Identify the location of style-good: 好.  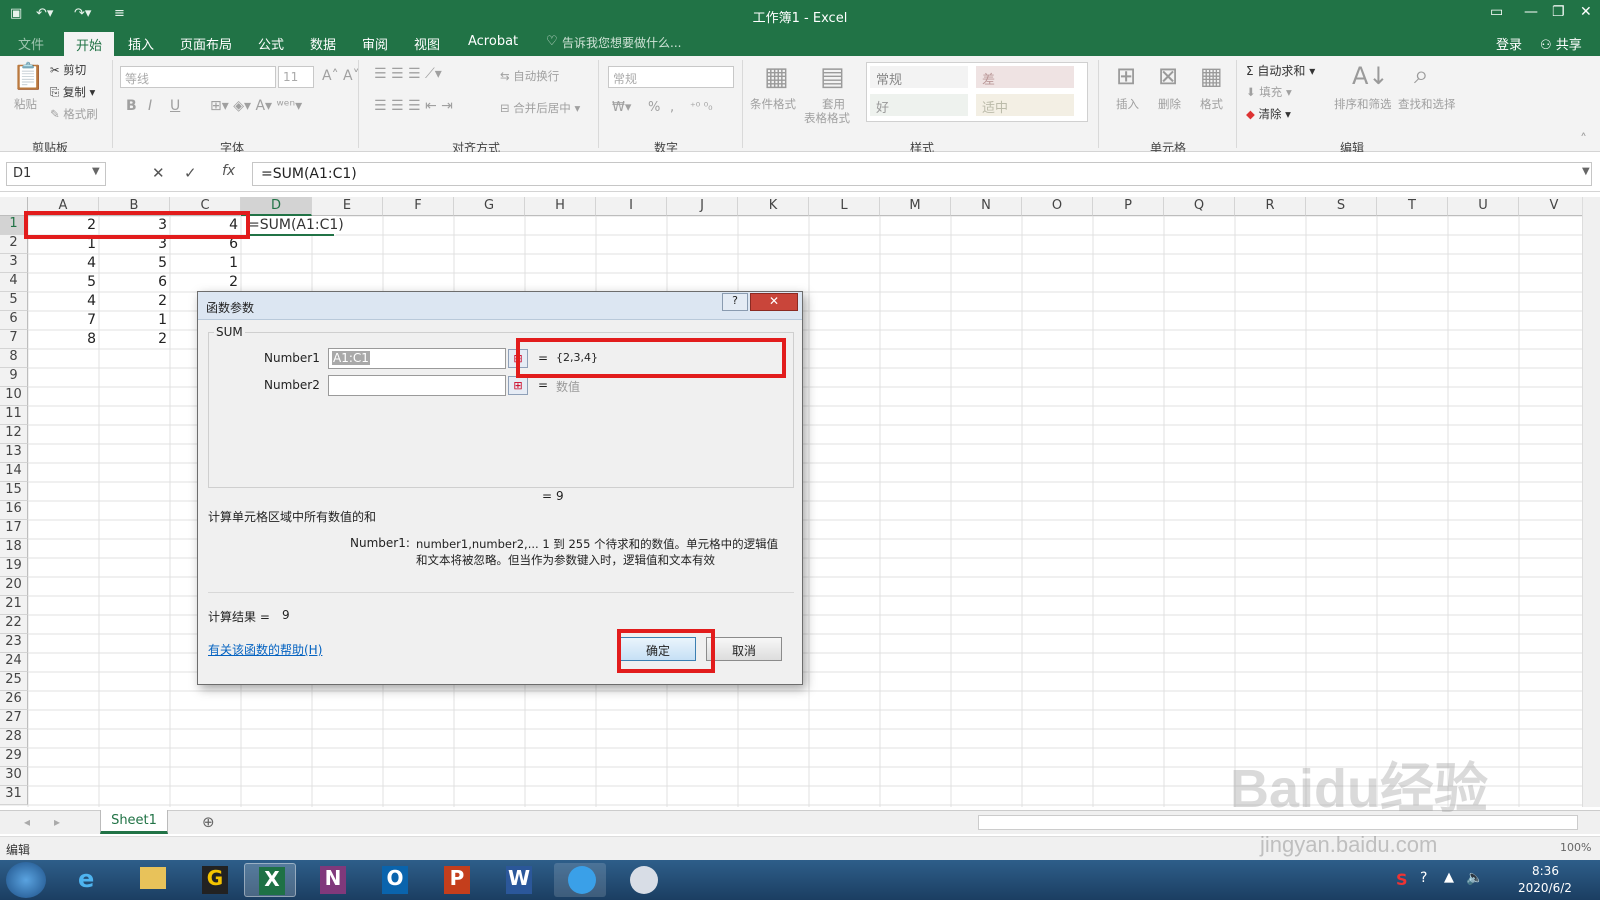
(919, 105).